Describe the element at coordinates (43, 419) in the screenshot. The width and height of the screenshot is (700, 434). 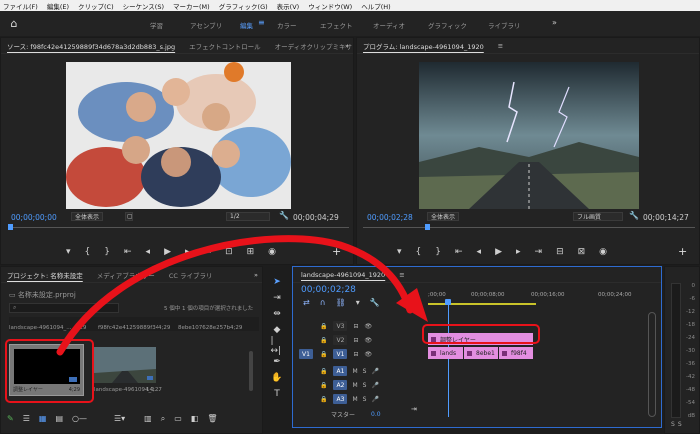
I see `icon-view-icon: ▦` at that location.